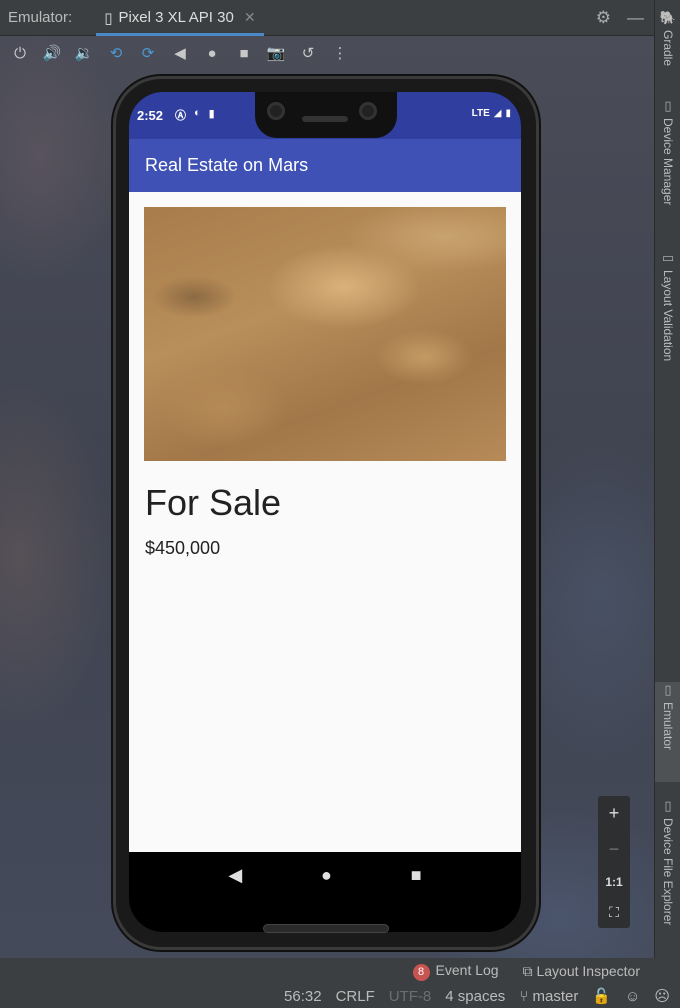 The height and width of the screenshot is (1008, 680). I want to click on earpiece-speaker, so click(325, 119).